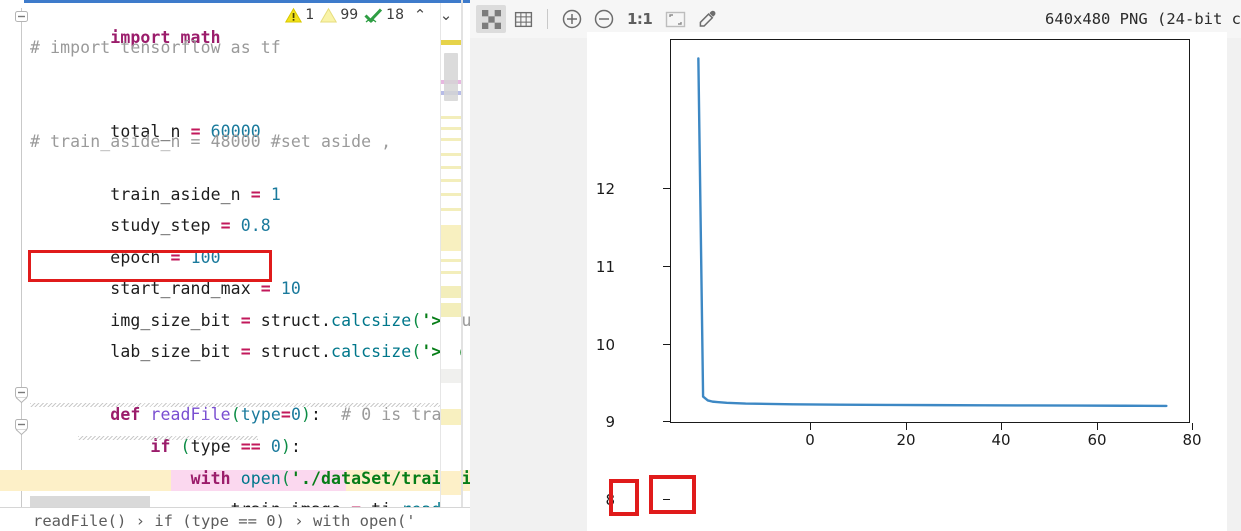  What do you see at coordinates (1001, 440) in the screenshot?
I see `x-tick-label-40: 40` at bounding box center [1001, 440].